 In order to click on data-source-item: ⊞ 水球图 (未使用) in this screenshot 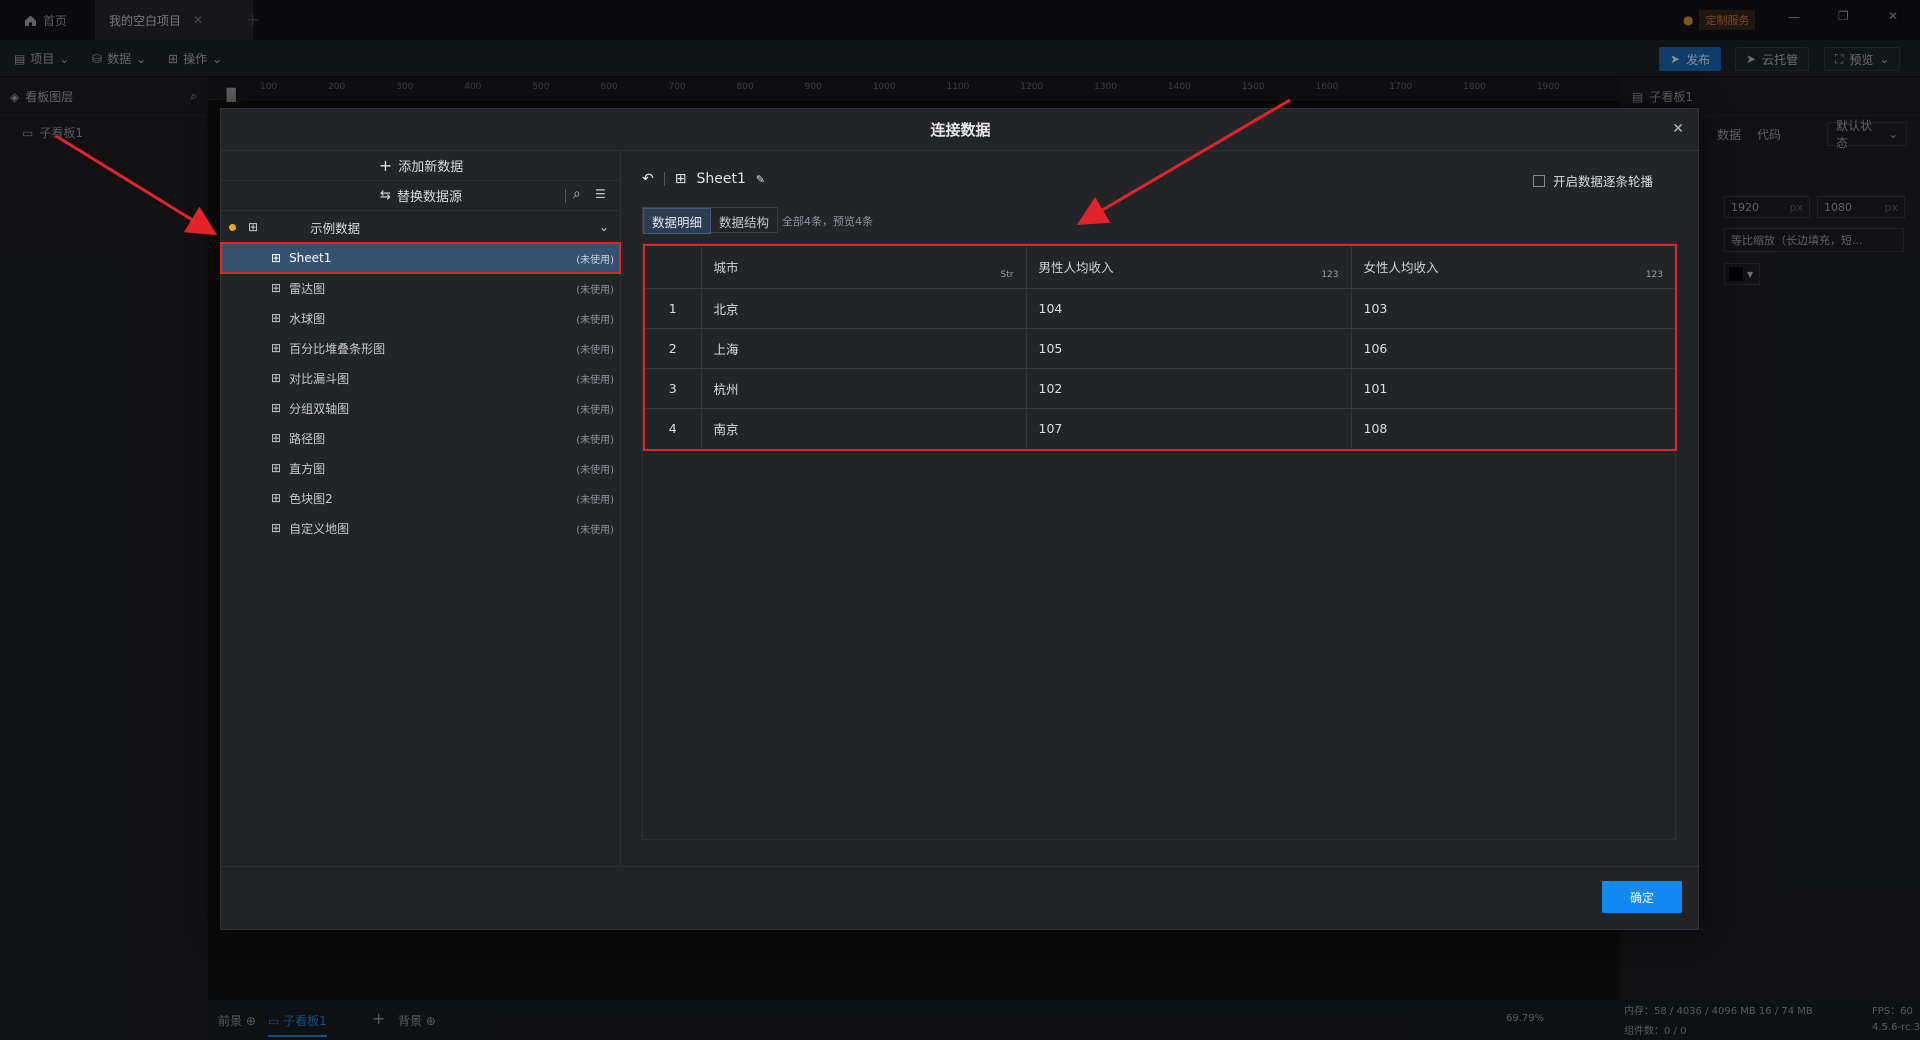, I will do `click(420, 318)`.